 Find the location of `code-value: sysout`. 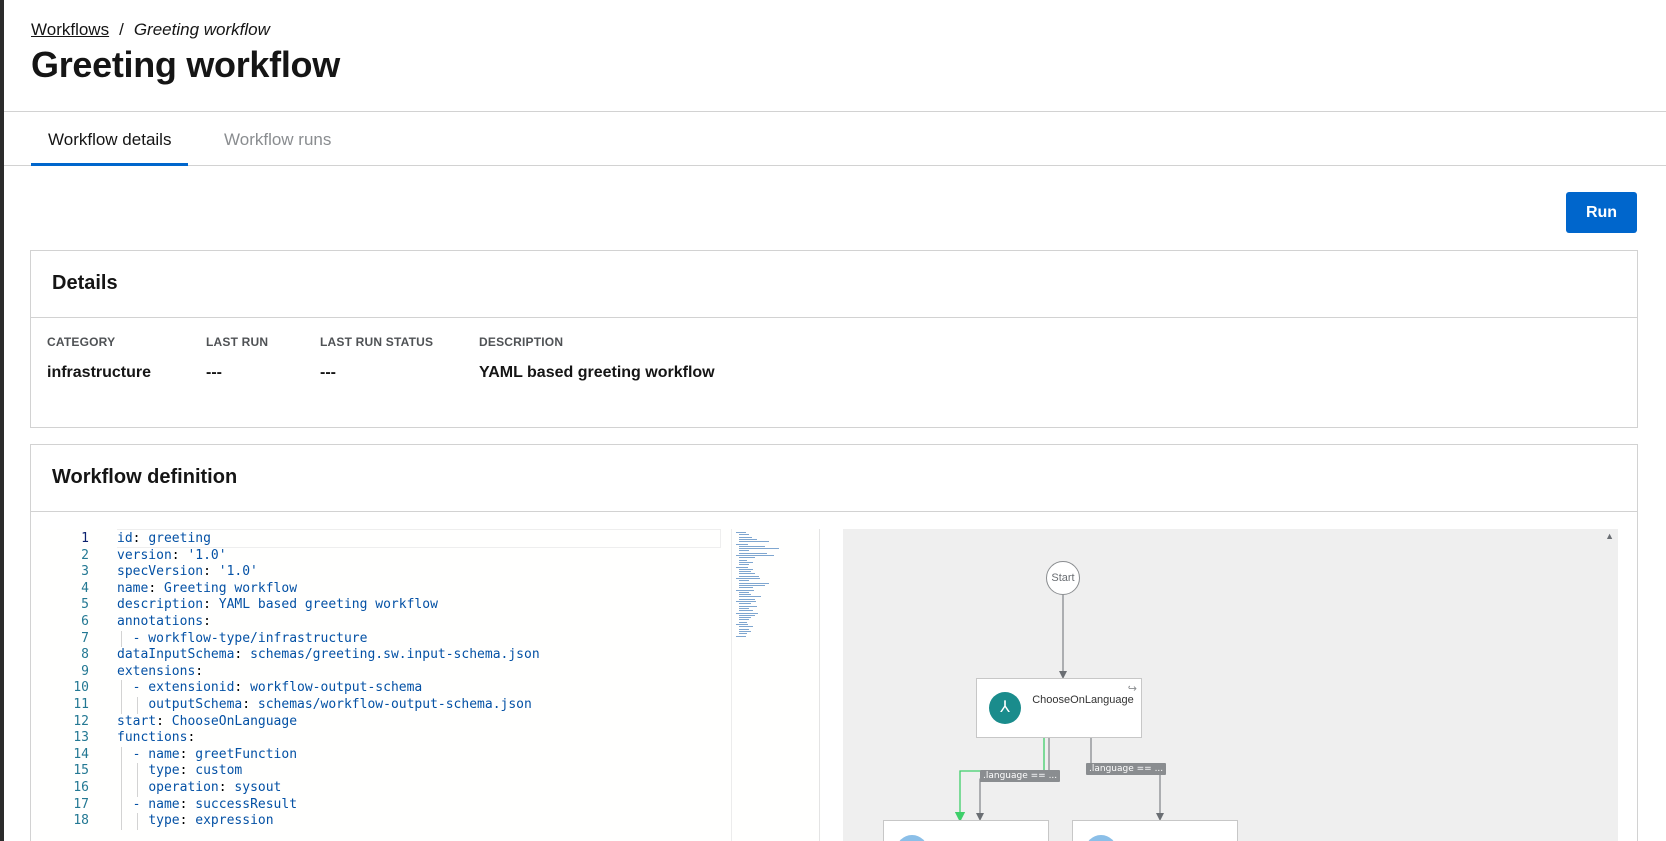

code-value: sysout is located at coordinates (258, 787).